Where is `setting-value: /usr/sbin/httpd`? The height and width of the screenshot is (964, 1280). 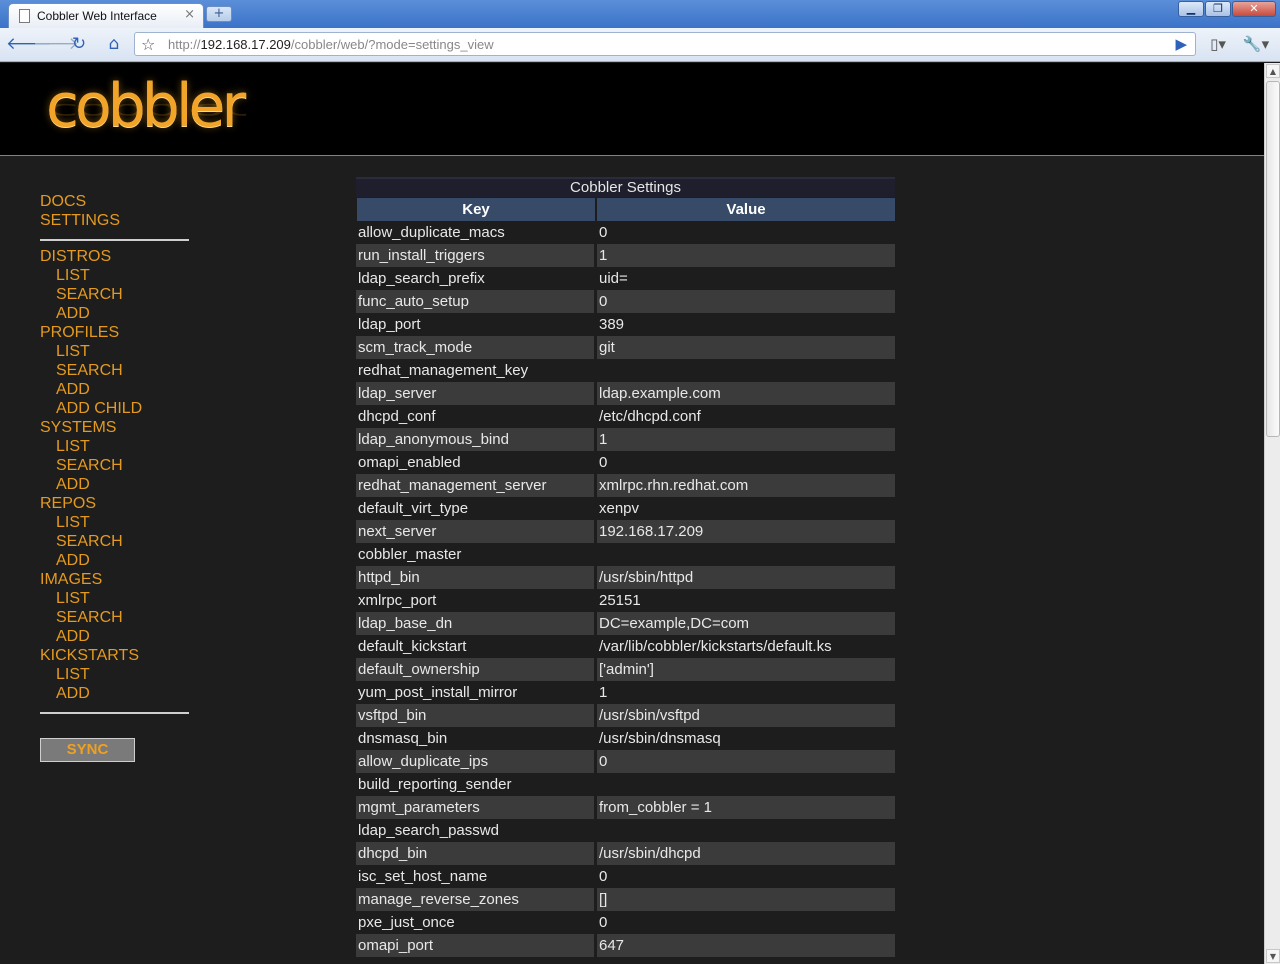
setting-value: /usr/sbin/httpd is located at coordinates (746, 577).